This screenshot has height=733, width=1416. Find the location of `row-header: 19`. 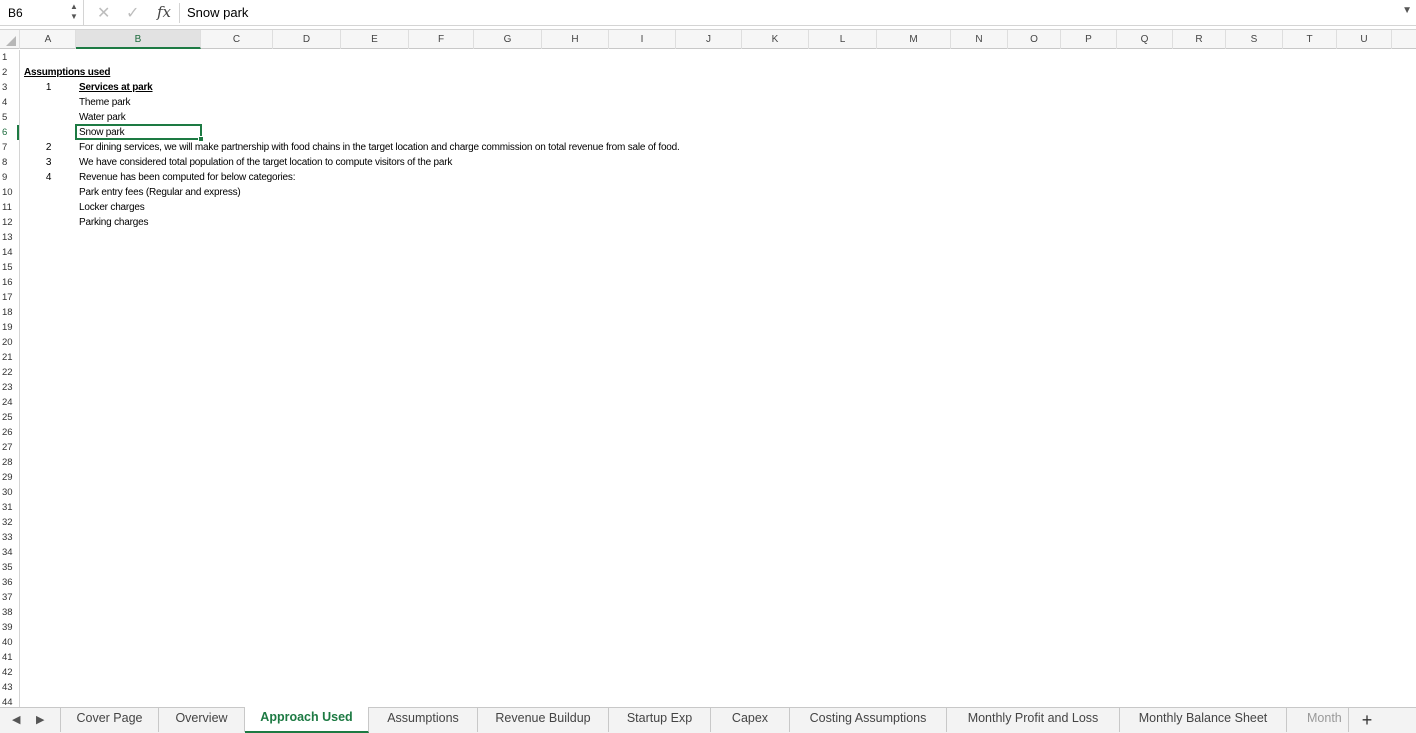

row-header: 19 is located at coordinates (9, 327).